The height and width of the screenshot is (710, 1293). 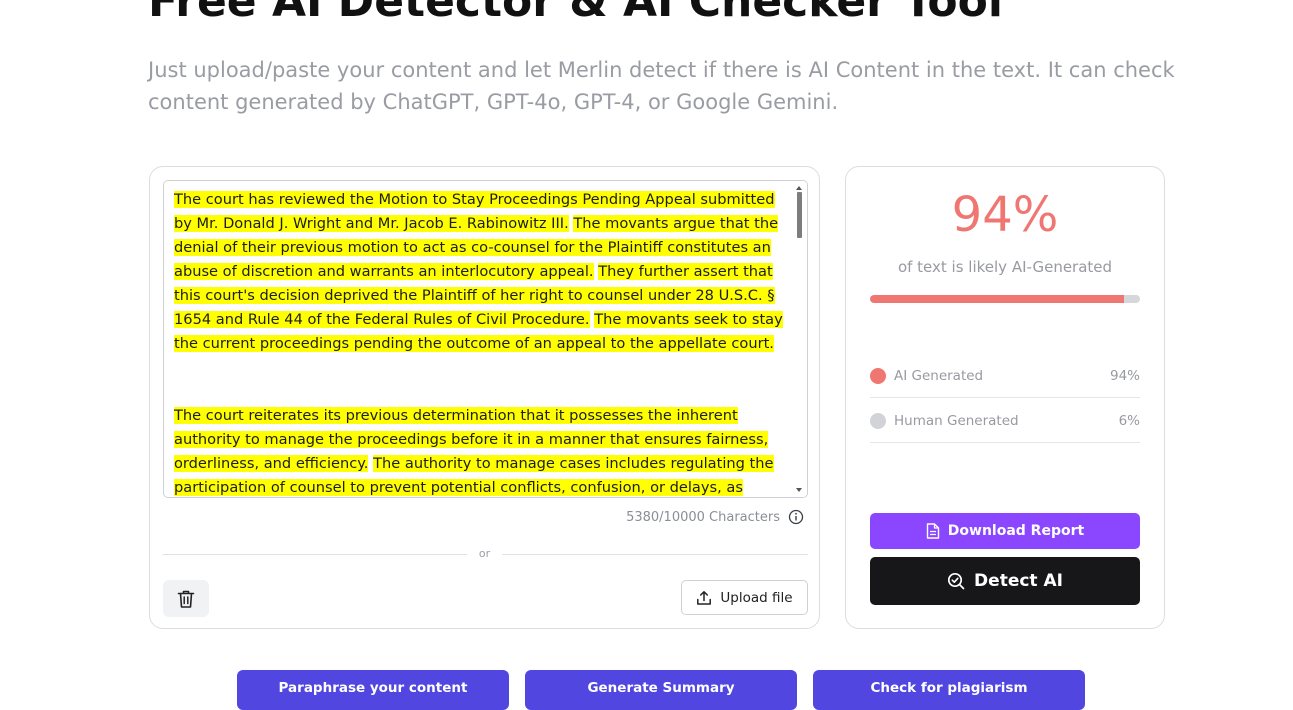 What do you see at coordinates (949, 690) in the screenshot?
I see `plagiarism-check-button: Check for plagiarism` at bounding box center [949, 690].